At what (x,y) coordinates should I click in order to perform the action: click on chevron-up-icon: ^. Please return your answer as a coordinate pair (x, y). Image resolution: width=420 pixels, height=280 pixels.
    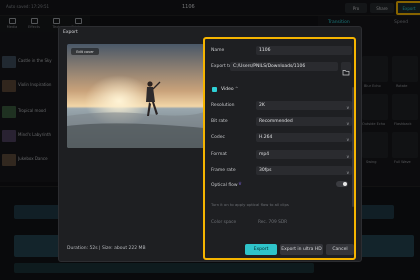
    Looking at the image, I should click on (236, 88).